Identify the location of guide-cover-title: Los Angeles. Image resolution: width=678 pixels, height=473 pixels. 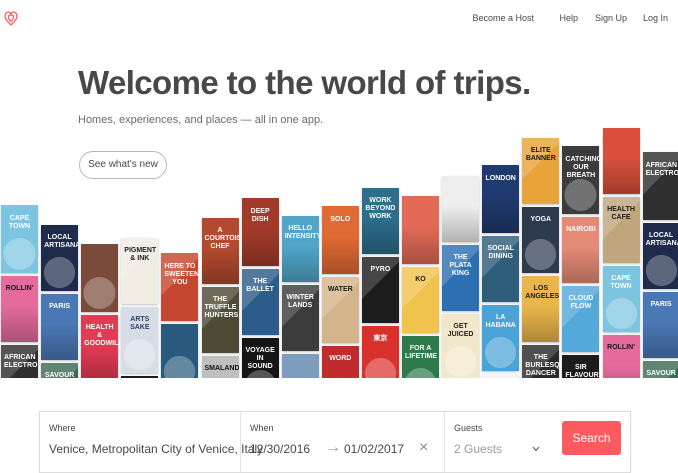
(542, 293).